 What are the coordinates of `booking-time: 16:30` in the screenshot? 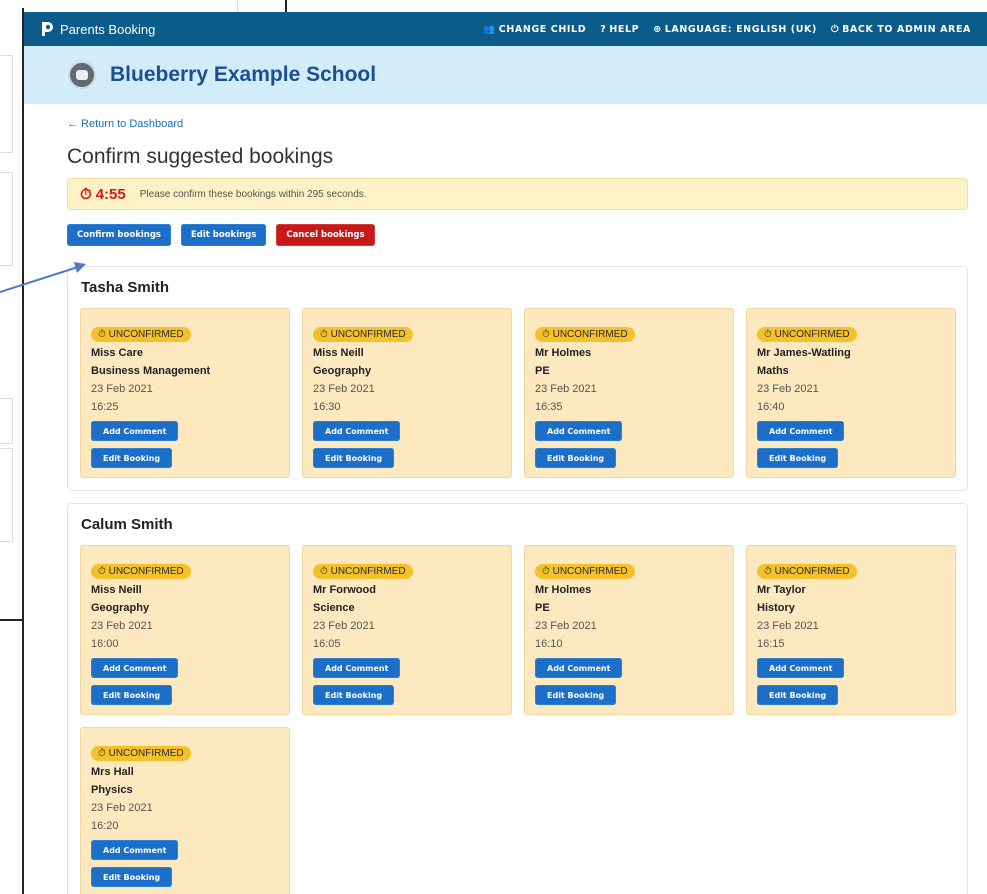 It's located at (327, 407).